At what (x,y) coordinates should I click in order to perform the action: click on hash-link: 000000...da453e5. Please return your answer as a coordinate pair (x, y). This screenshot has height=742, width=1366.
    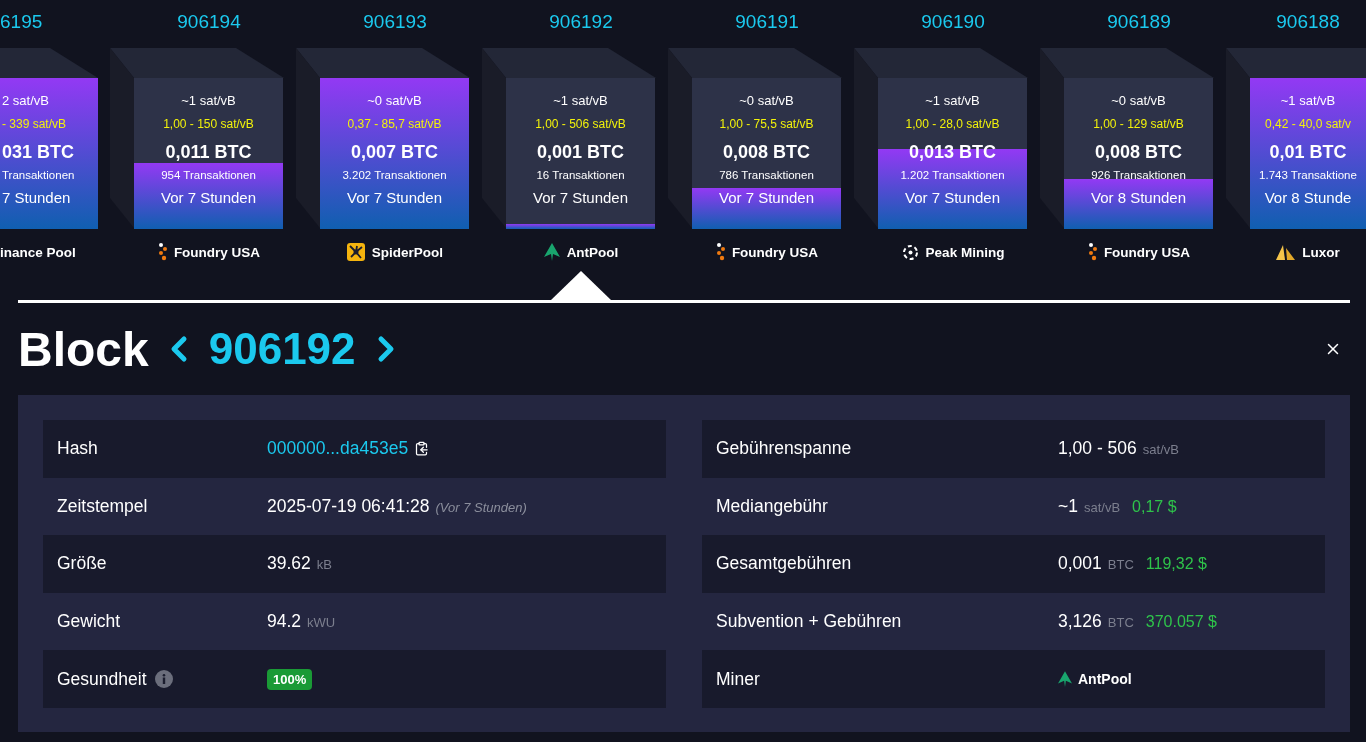
    Looking at the image, I should click on (338, 449).